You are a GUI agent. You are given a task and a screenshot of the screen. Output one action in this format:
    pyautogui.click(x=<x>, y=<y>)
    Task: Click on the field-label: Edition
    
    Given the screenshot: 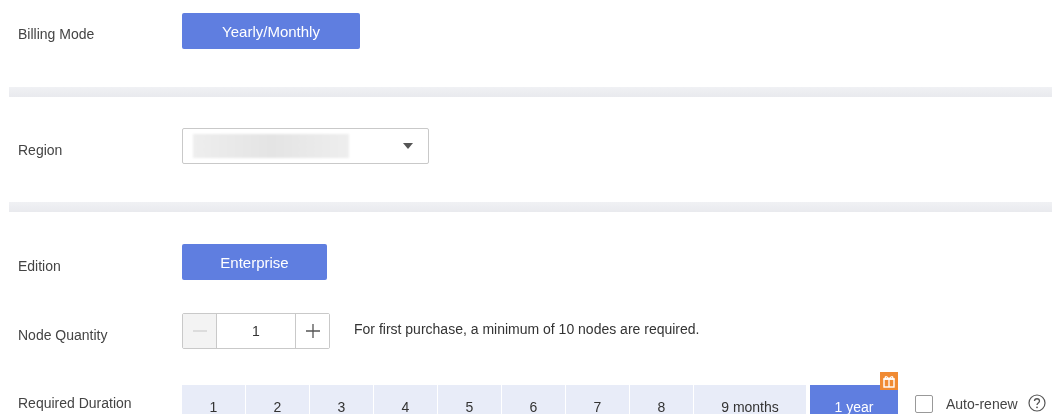 What is the action you would take?
    pyautogui.click(x=39, y=265)
    